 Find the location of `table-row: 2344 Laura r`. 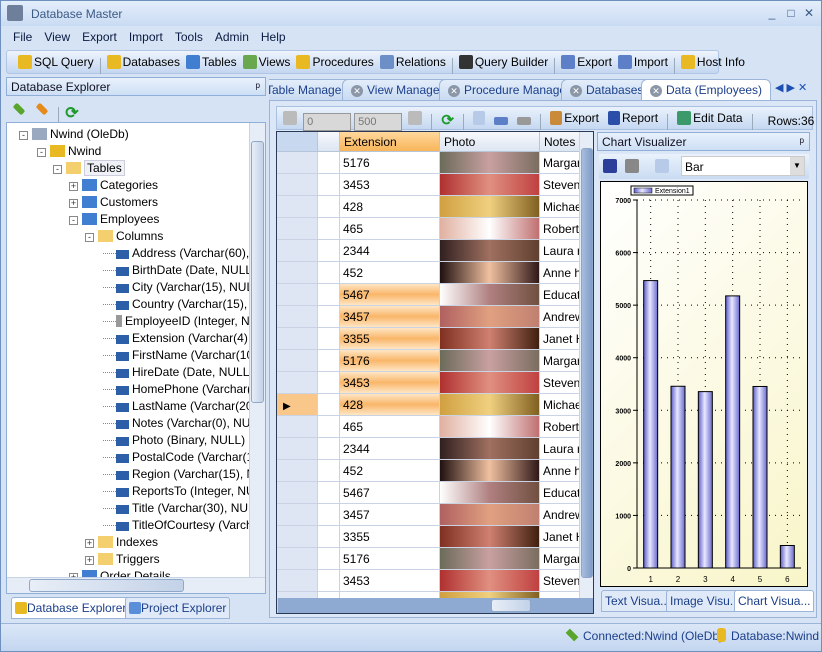

table-row: 2344 Laura r is located at coordinates (428, 449).